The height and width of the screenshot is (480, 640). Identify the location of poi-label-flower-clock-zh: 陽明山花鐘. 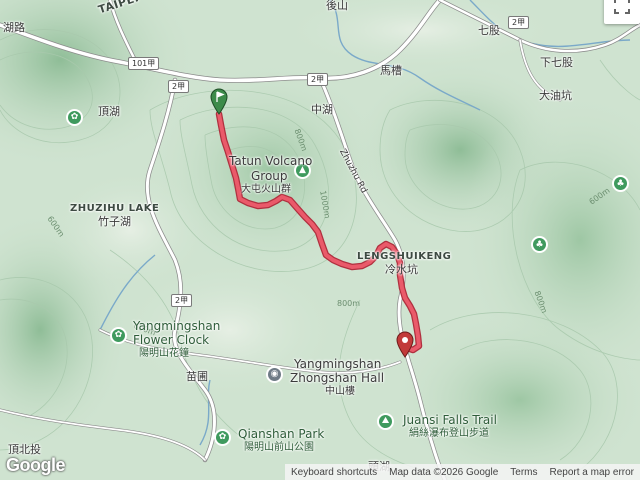
(164, 353).